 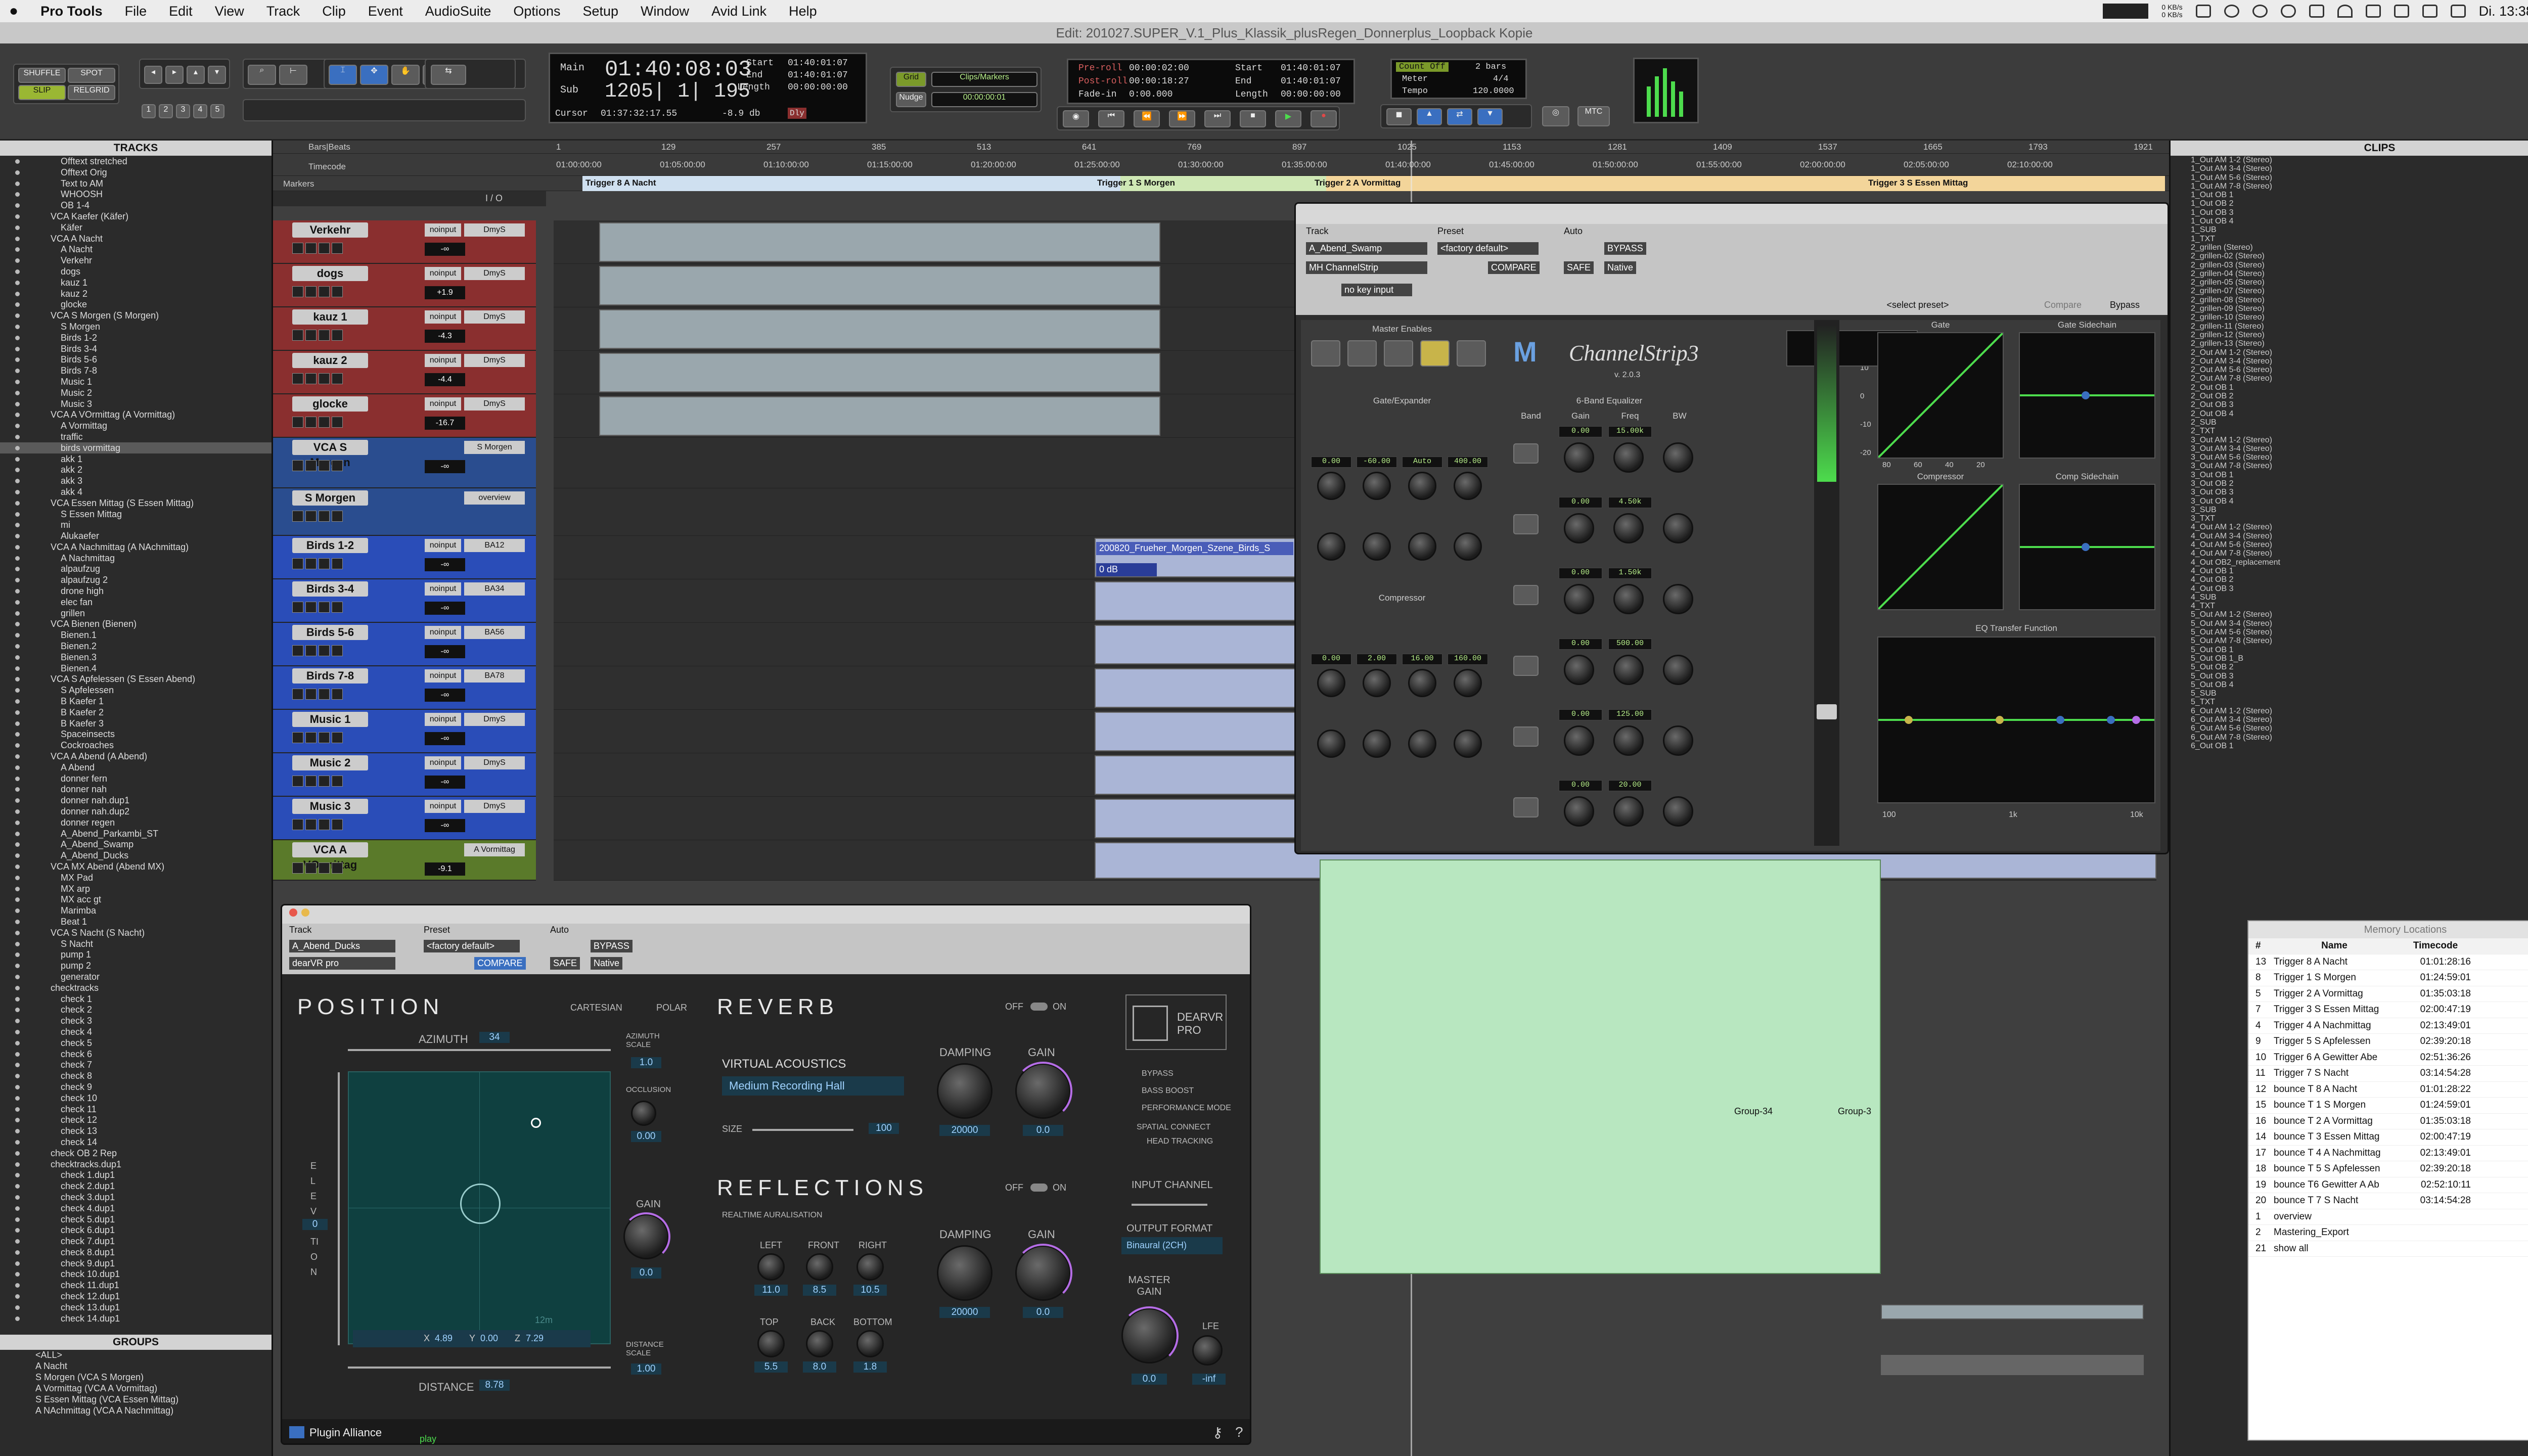 I want to click on reflections-toggle, so click(x=1039, y=1188).